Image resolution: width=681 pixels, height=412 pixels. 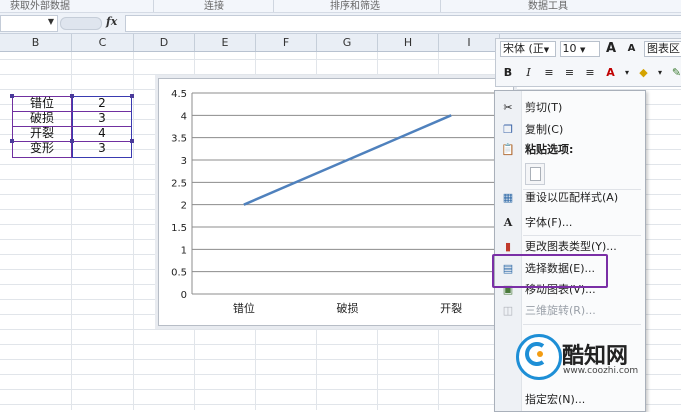 What do you see at coordinates (543, 108) in the screenshot?
I see `menu-item-label: 剪切(T)` at bounding box center [543, 108].